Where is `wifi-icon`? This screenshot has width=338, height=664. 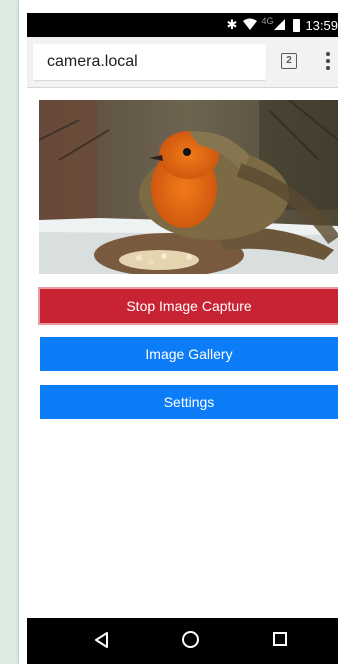
wifi-icon is located at coordinates (250, 25).